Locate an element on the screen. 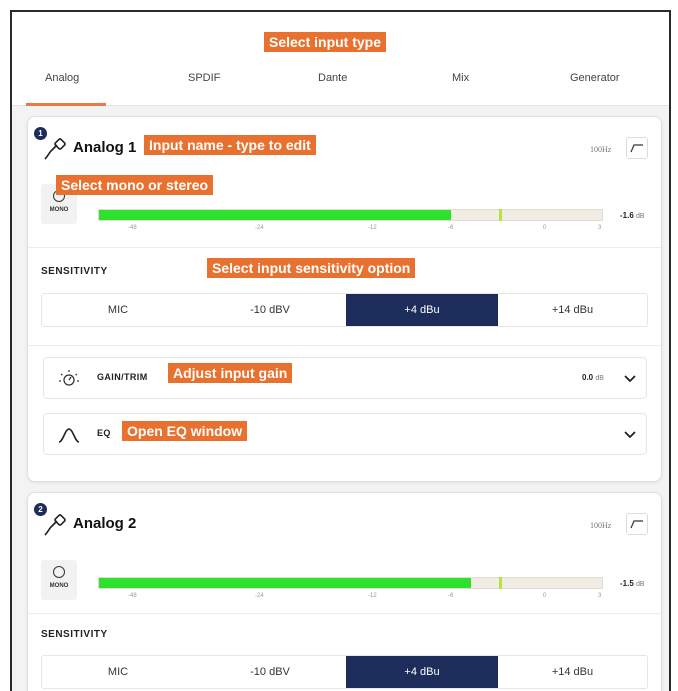  annotation-input-name: Input name - type to edit is located at coordinates (230, 145).